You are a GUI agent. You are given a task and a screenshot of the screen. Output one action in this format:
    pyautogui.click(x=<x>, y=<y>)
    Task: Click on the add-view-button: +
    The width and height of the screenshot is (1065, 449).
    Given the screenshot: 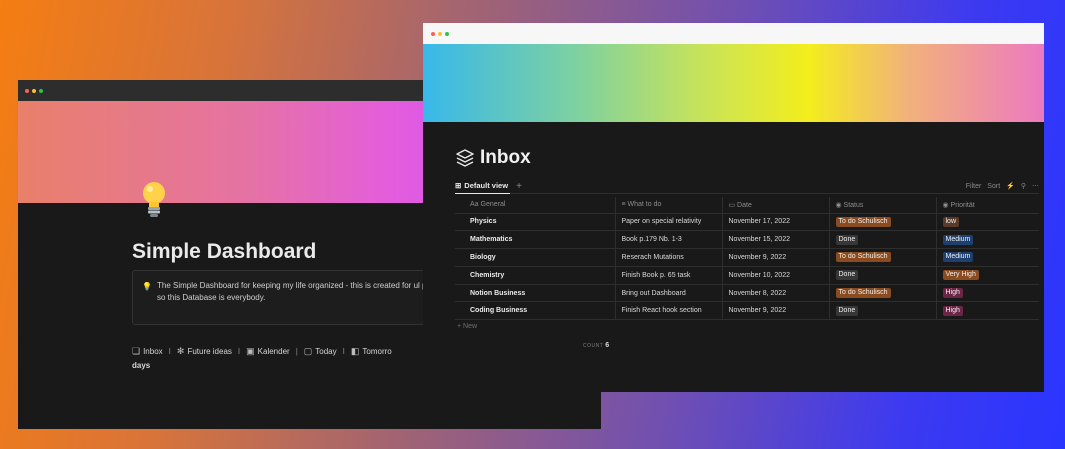 What is the action you would take?
    pyautogui.click(x=519, y=186)
    